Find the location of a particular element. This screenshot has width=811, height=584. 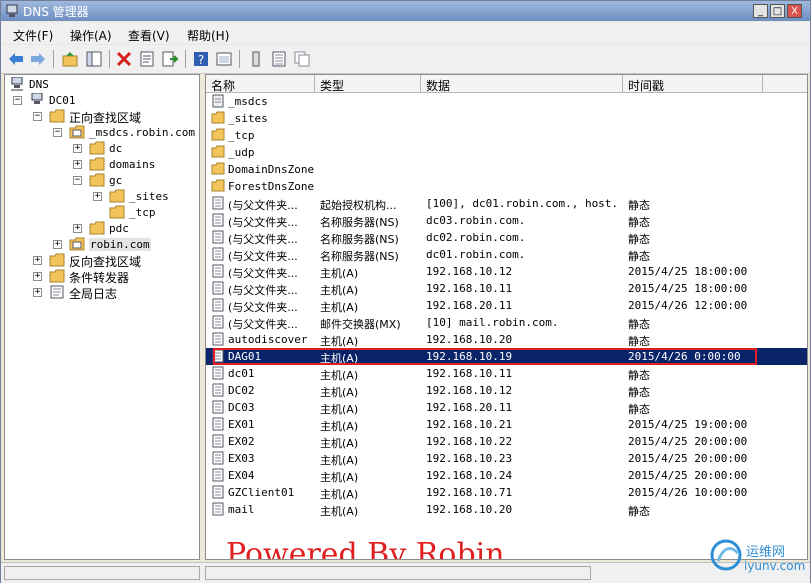

status-pane is located at coordinates (102, 573).